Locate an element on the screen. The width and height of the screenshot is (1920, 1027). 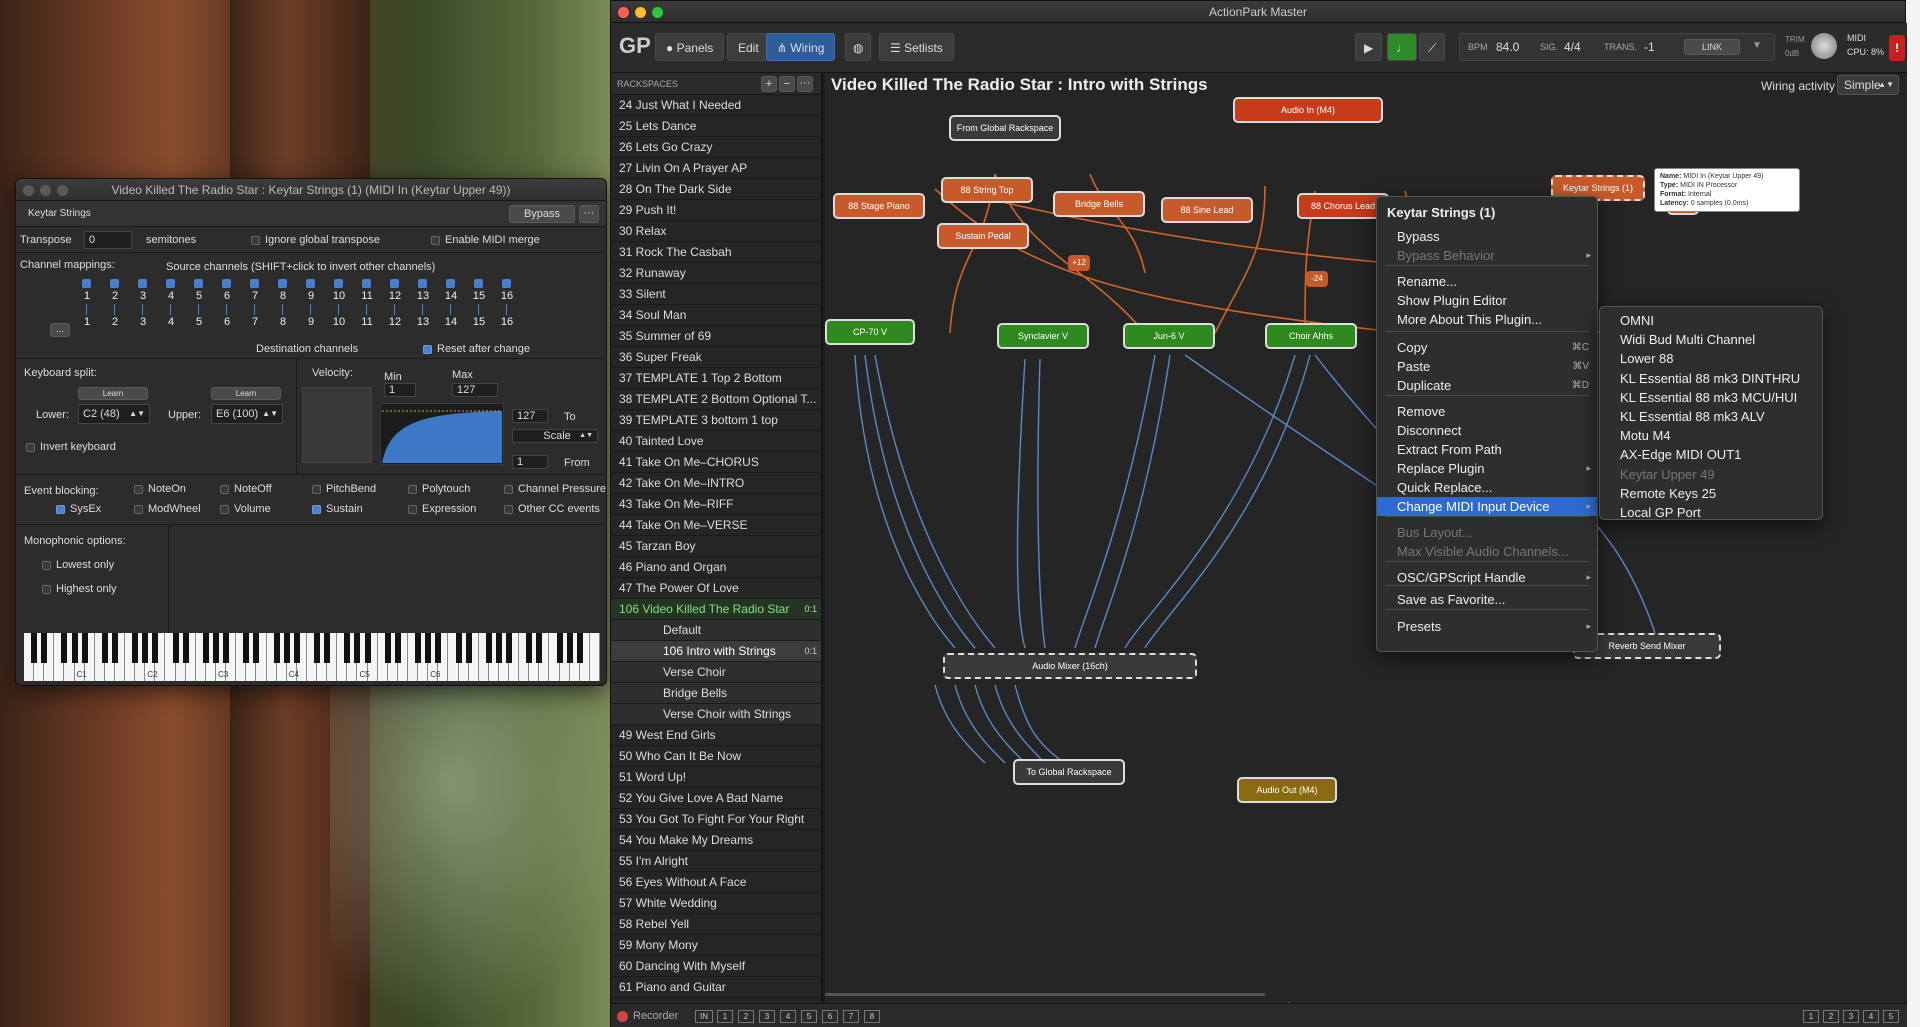
context-menu-item: Paste ⌘V is located at coordinates (1487, 366).